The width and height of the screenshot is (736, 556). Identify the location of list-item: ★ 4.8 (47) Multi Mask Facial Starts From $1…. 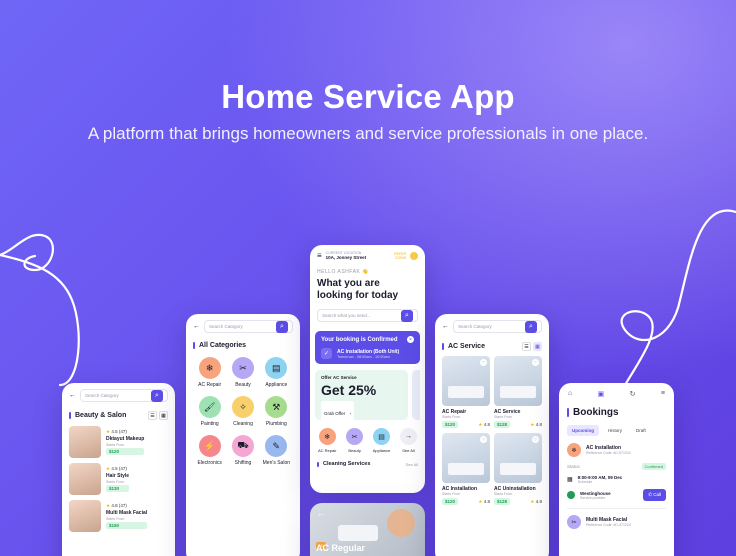
(118, 516).